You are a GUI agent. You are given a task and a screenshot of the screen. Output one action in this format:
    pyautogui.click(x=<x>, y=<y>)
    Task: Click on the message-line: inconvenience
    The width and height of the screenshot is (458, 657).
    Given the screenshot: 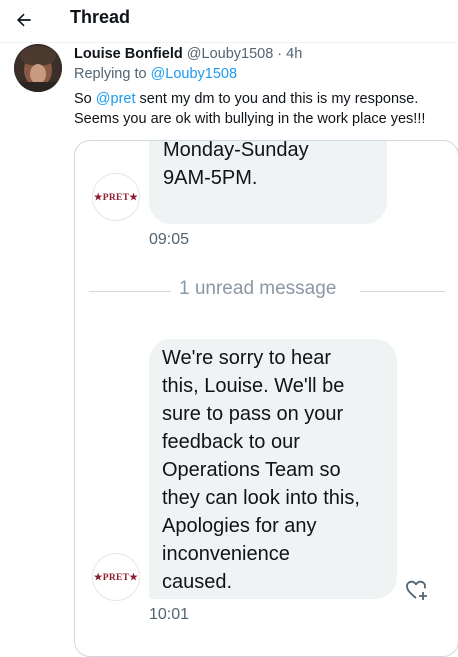 What is the action you would take?
    pyautogui.click(x=226, y=554)
    